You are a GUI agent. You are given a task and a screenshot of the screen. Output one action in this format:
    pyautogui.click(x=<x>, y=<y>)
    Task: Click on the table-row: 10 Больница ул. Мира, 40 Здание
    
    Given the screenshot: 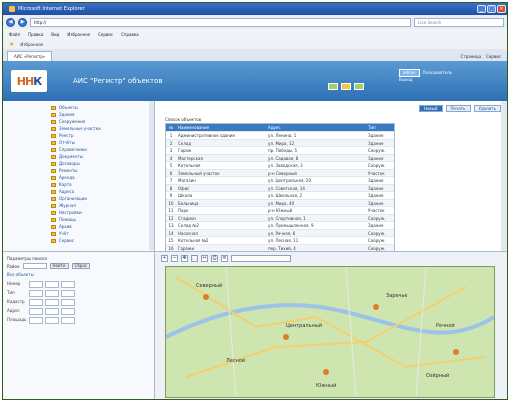 What is the action you would take?
    pyautogui.click(x=280, y=202)
    